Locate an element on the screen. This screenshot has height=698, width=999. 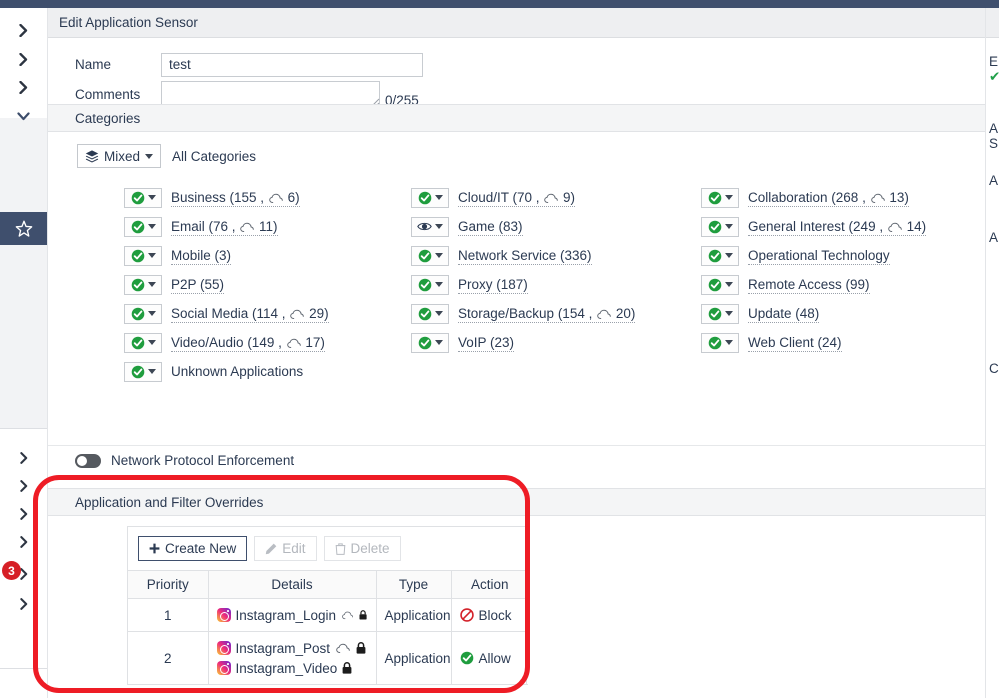
category-name-link: Update (48) is located at coordinates (784, 314).